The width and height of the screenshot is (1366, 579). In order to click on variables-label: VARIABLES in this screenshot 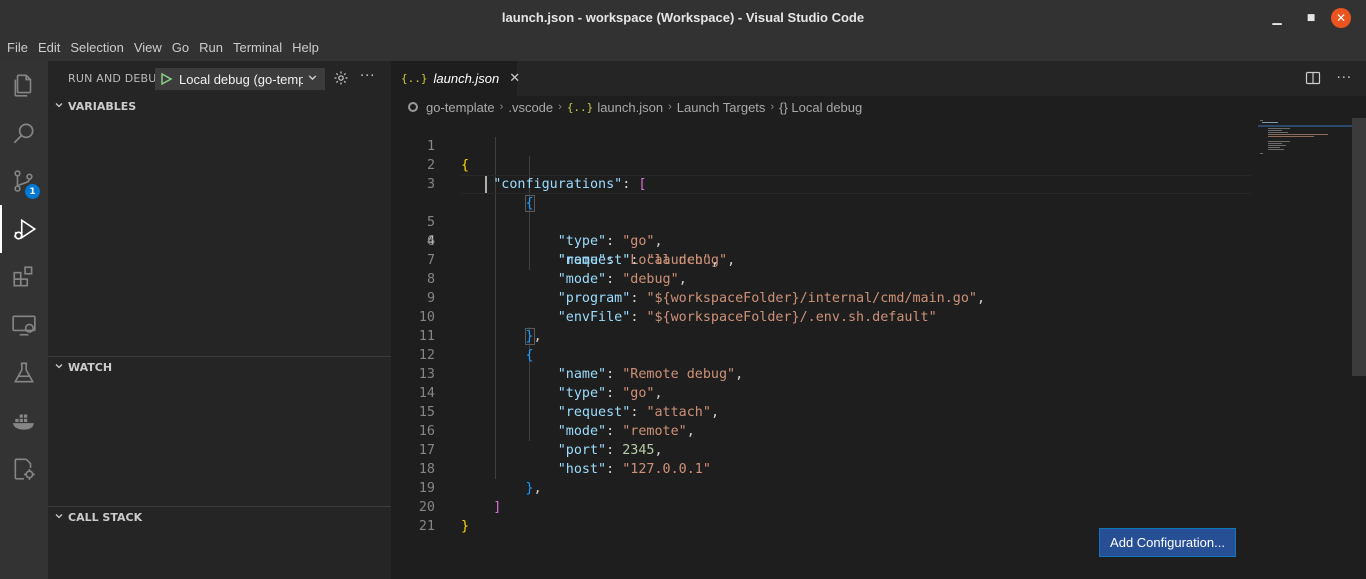, I will do `click(102, 106)`.